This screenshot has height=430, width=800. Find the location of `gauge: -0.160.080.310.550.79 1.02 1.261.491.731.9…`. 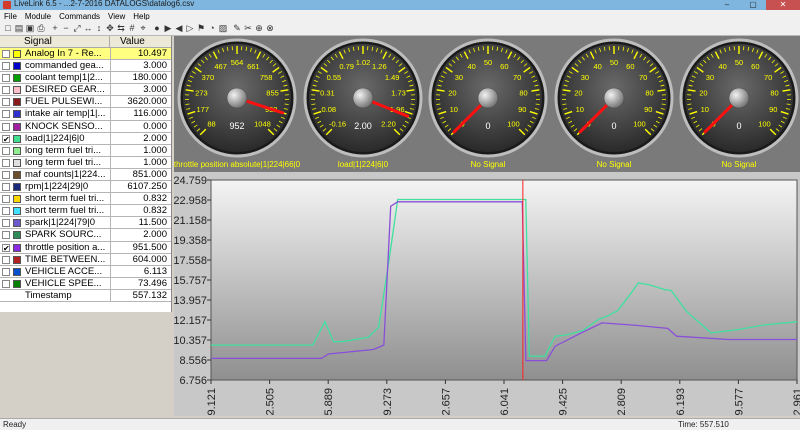

gauge: -0.160.080.310.550.79 1.02 1.261.491.731.9… is located at coordinates (363, 103).